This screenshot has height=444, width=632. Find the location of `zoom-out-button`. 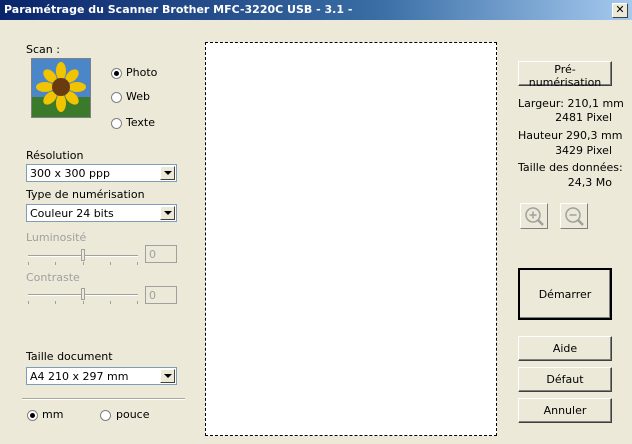

zoom-out-button is located at coordinates (574, 216).